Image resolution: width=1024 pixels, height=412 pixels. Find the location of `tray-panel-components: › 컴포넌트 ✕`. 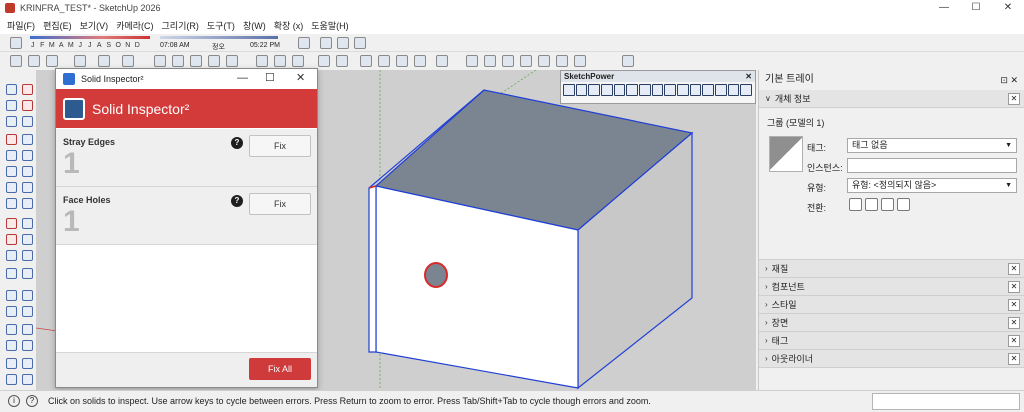

tray-panel-components: › 컴포넌트 ✕ is located at coordinates (891, 287).